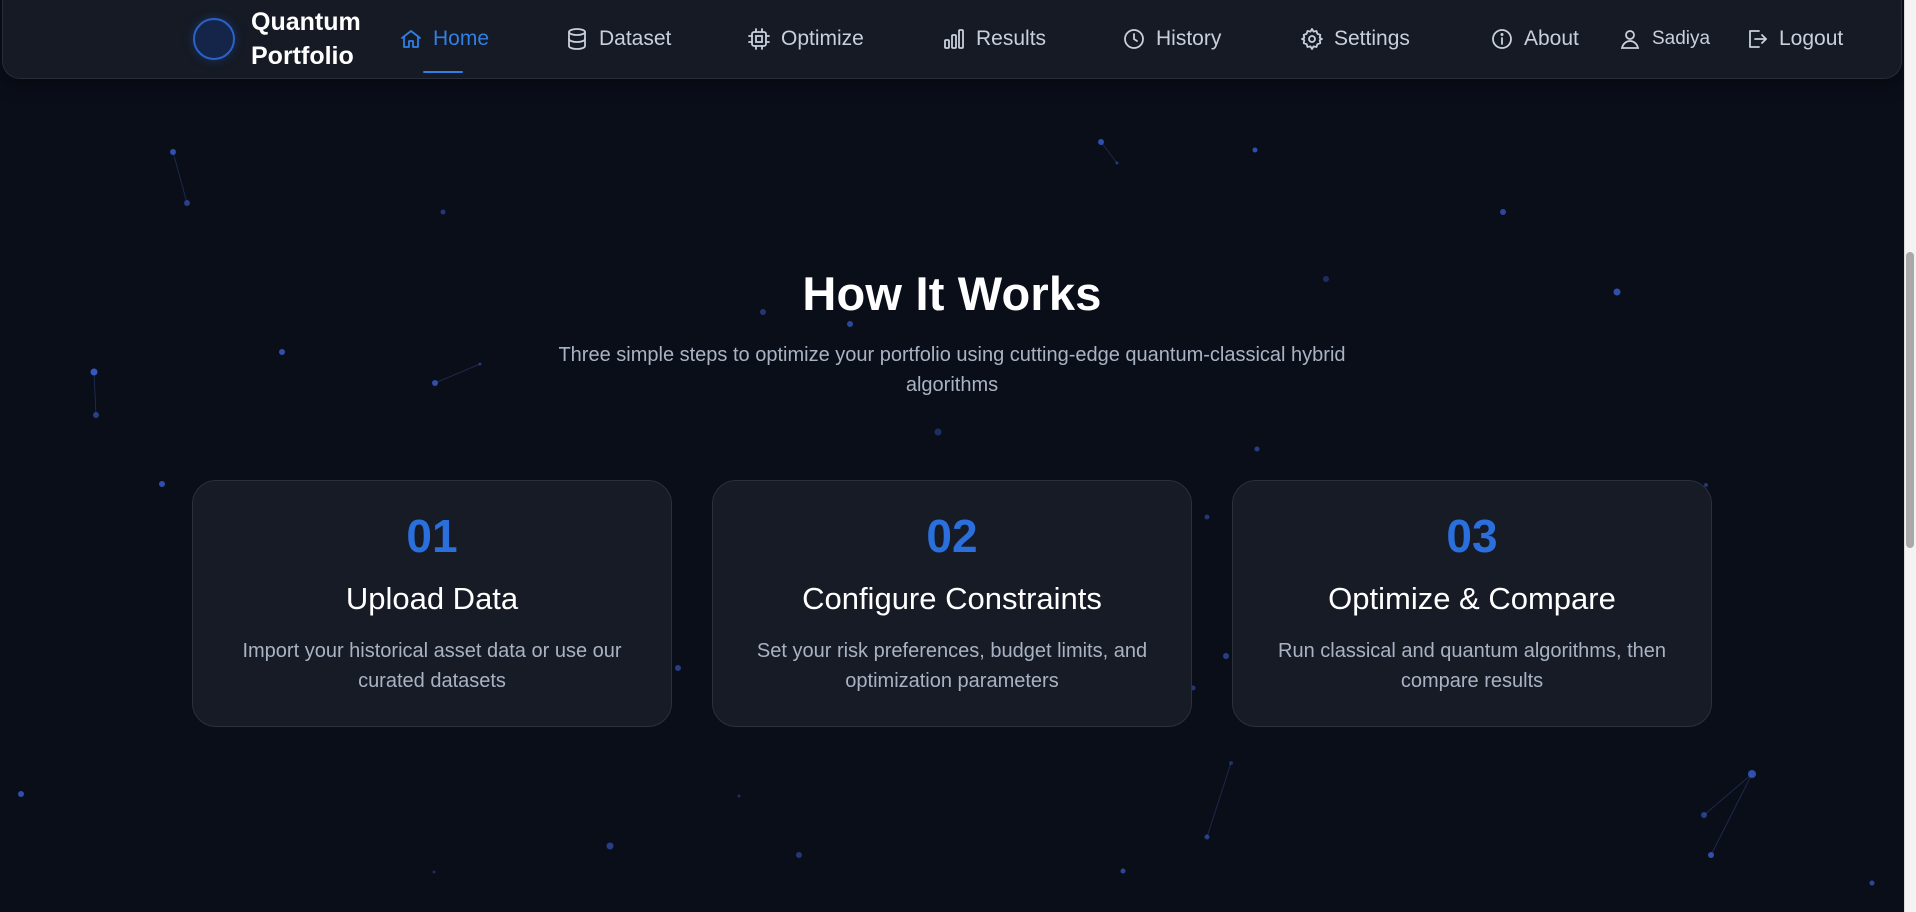  What do you see at coordinates (214, 39) in the screenshot?
I see `logo-icon` at bounding box center [214, 39].